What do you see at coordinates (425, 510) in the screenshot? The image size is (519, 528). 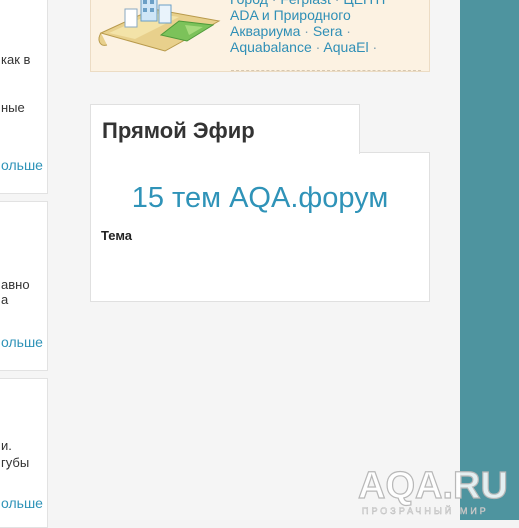 I see `watermark-tagline: ПРОЗРАЧНЫЙ МИР` at bounding box center [425, 510].